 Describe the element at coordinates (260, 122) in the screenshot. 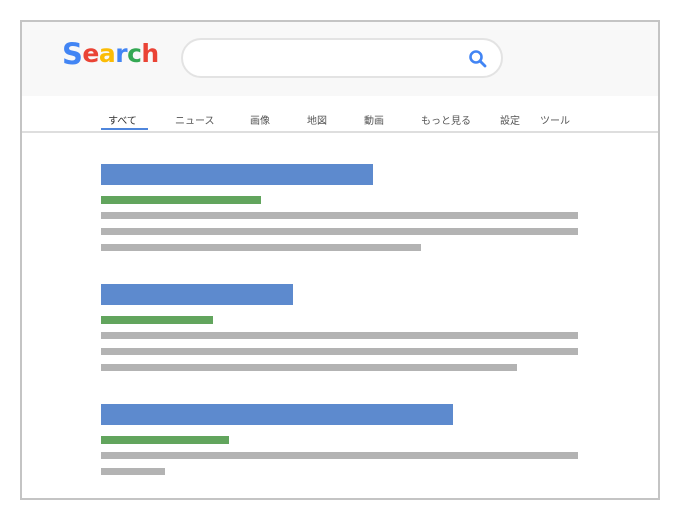

I see `tab-images: 画像` at that location.